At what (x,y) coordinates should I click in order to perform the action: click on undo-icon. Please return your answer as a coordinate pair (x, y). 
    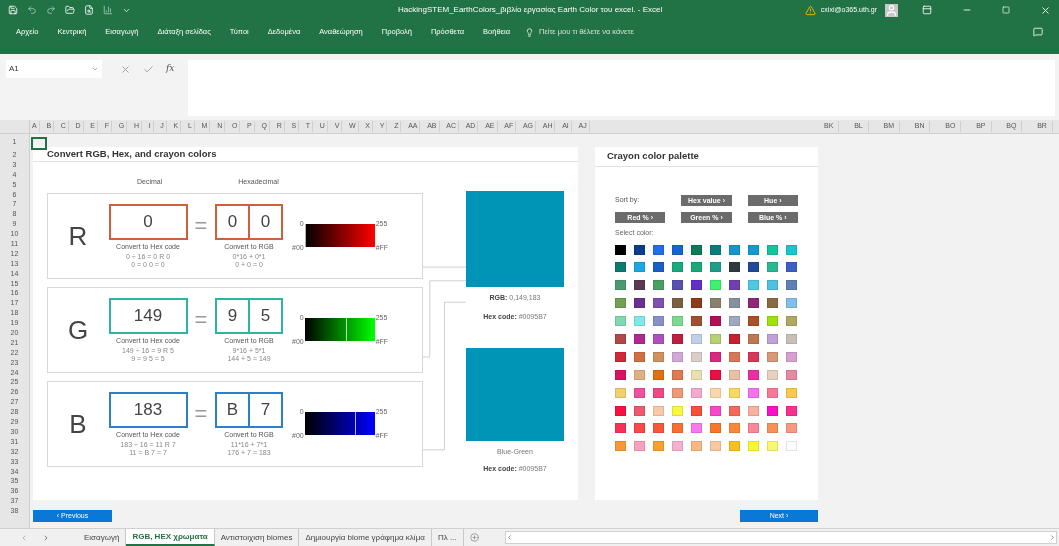
    Looking at the image, I should click on (32, 10).